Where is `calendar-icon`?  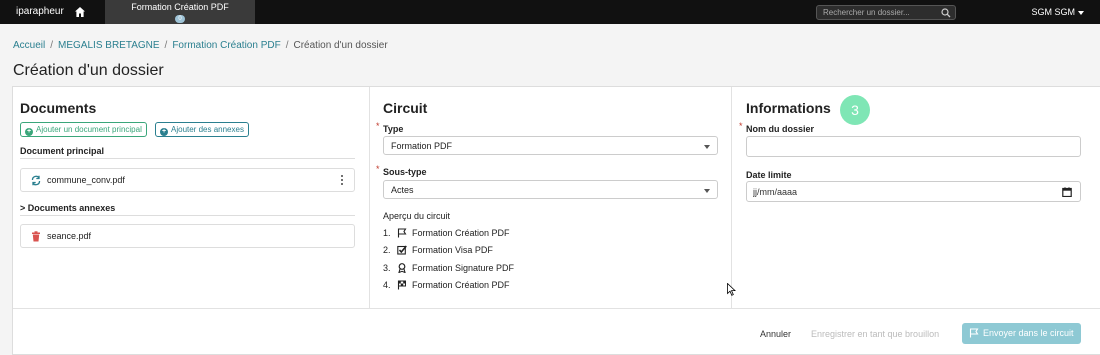
calendar-icon is located at coordinates (1067, 192).